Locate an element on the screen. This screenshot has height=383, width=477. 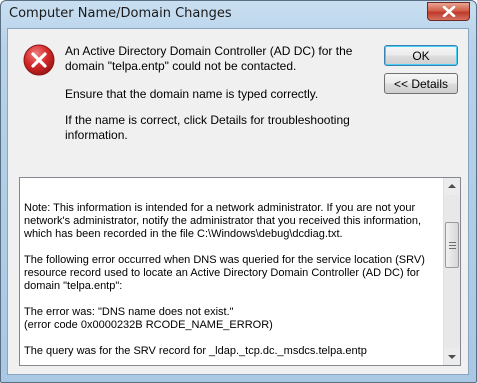
title-bar: Computer Name/Domain Changes is located at coordinates (238, 14).